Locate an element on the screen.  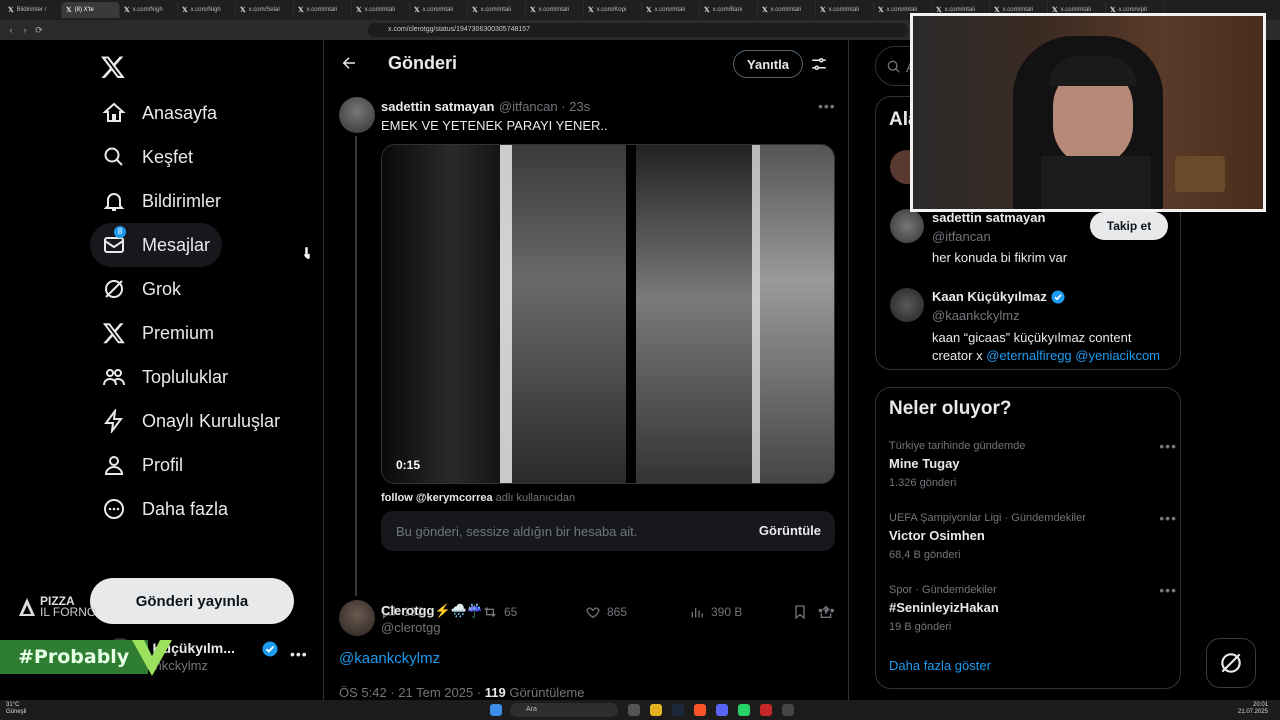
back-nav-icon: ‹ is located at coordinates (11, 30).